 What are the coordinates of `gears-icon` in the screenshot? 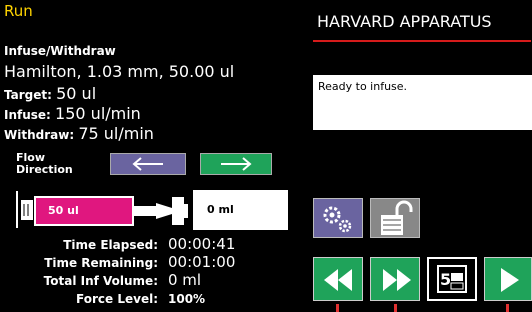 It's located at (337, 219).